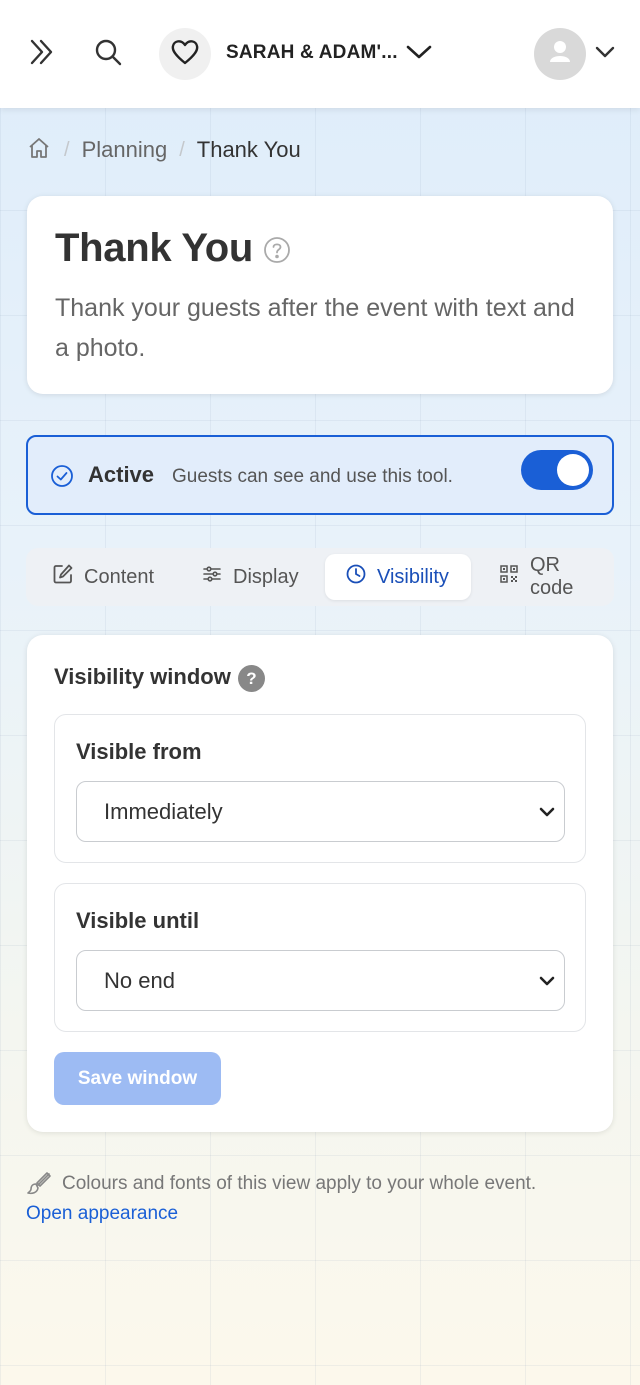 This screenshot has width=640, height=1385. I want to click on breadcrumb: / Planning / Thank You, so click(163, 150).